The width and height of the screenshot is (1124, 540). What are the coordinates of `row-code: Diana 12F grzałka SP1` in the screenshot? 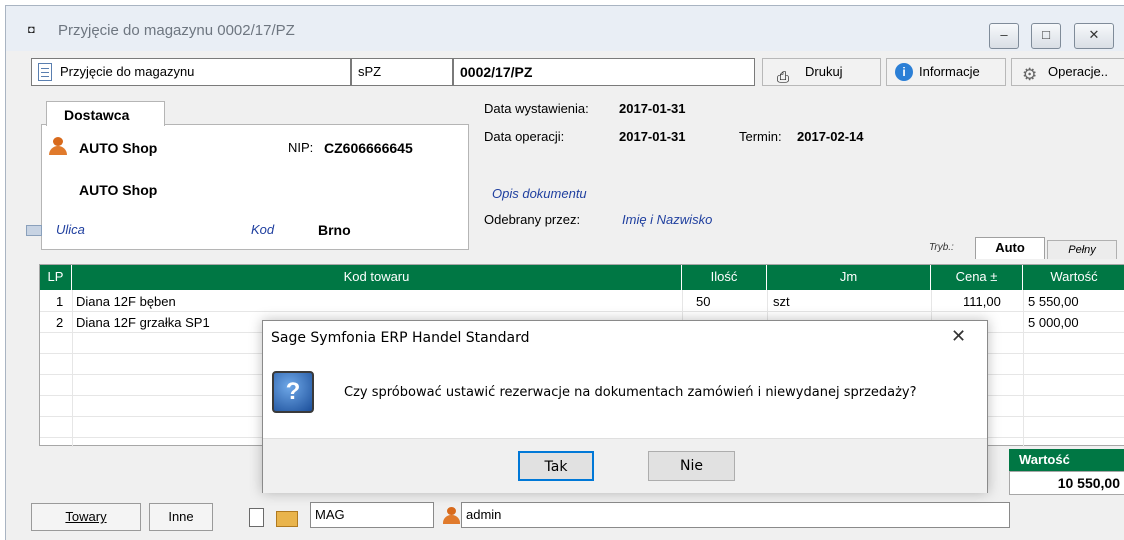 It's located at (143, 322).